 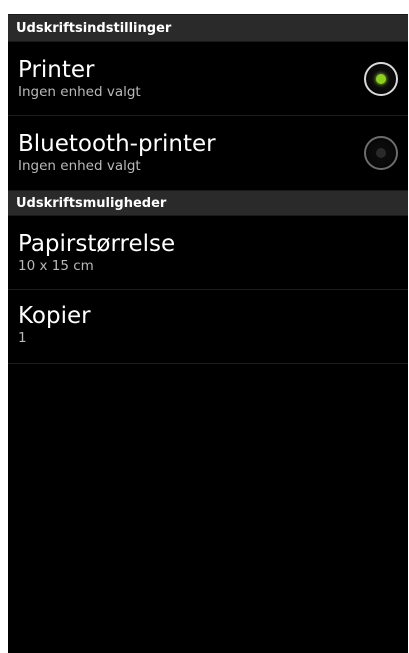 What do you see at coordinates (22, 338) in the screenshot?
I see `copies-value: 1` at bounding box center [22, 338].